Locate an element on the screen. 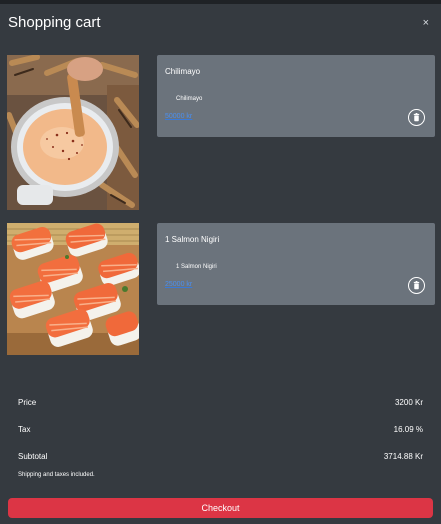  chili-mayo-dip-with-fries-photo is located at coordinates (73, 132).